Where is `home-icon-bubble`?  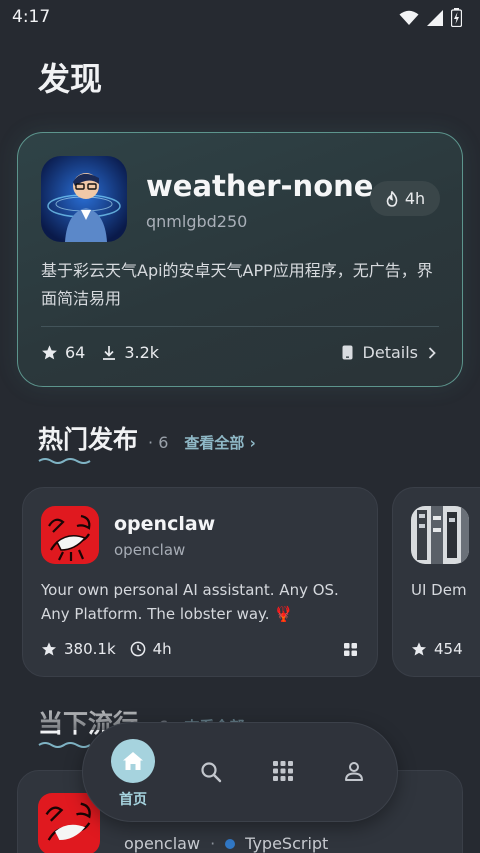 home-icon-bubble is located at coordinates (133, 761).